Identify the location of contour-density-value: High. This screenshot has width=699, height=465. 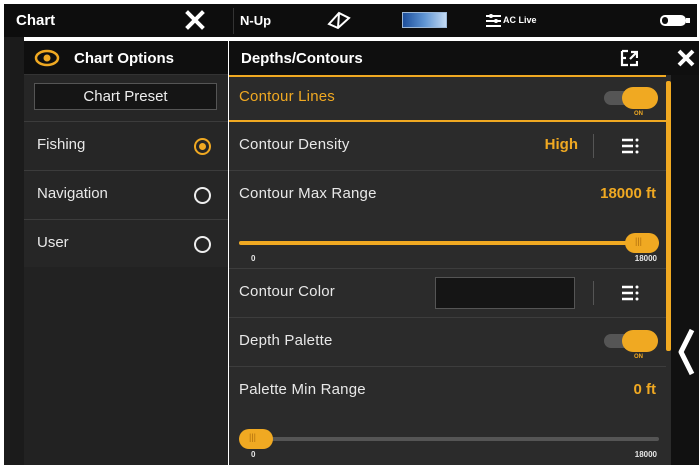
(561, 144).